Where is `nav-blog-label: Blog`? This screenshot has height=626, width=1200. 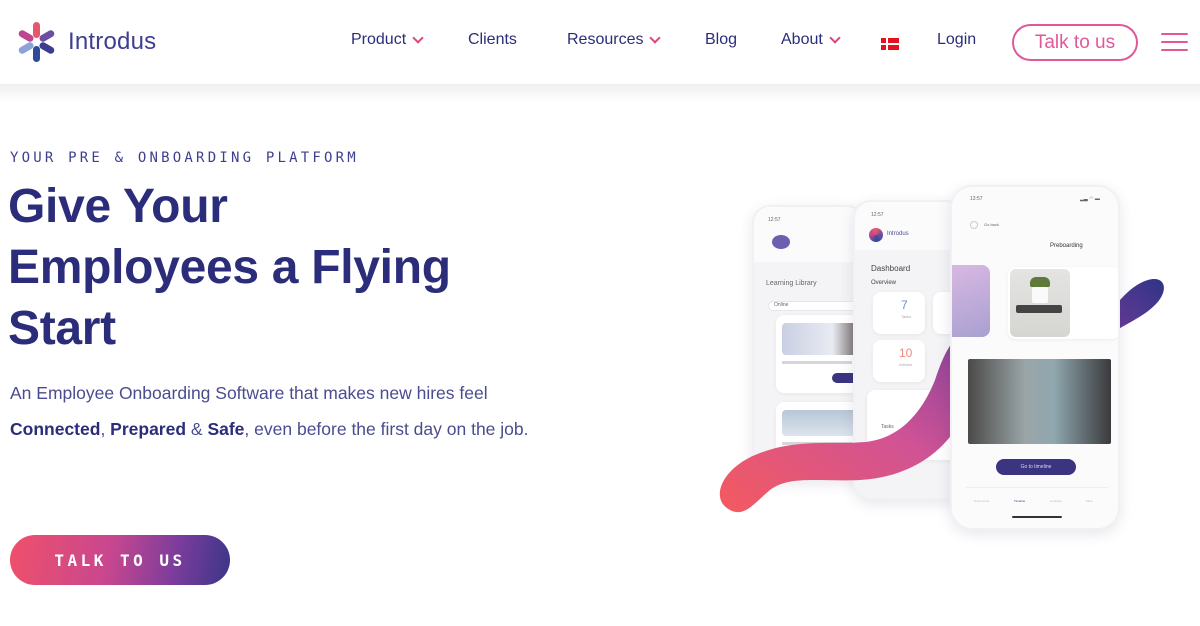 nav-blog-label: Blog is located at coordinates (721, 39).